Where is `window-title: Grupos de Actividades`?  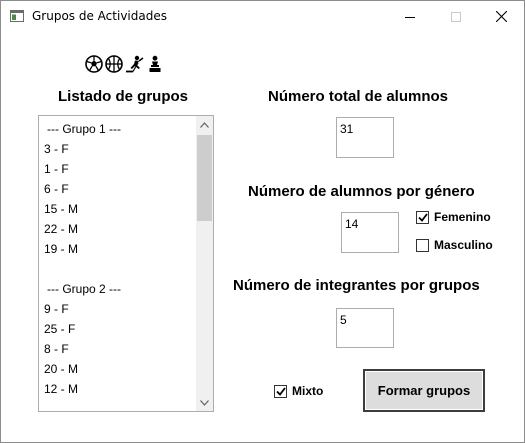 window-title: Grupos de Actividades is located at coordinates (99, 16).